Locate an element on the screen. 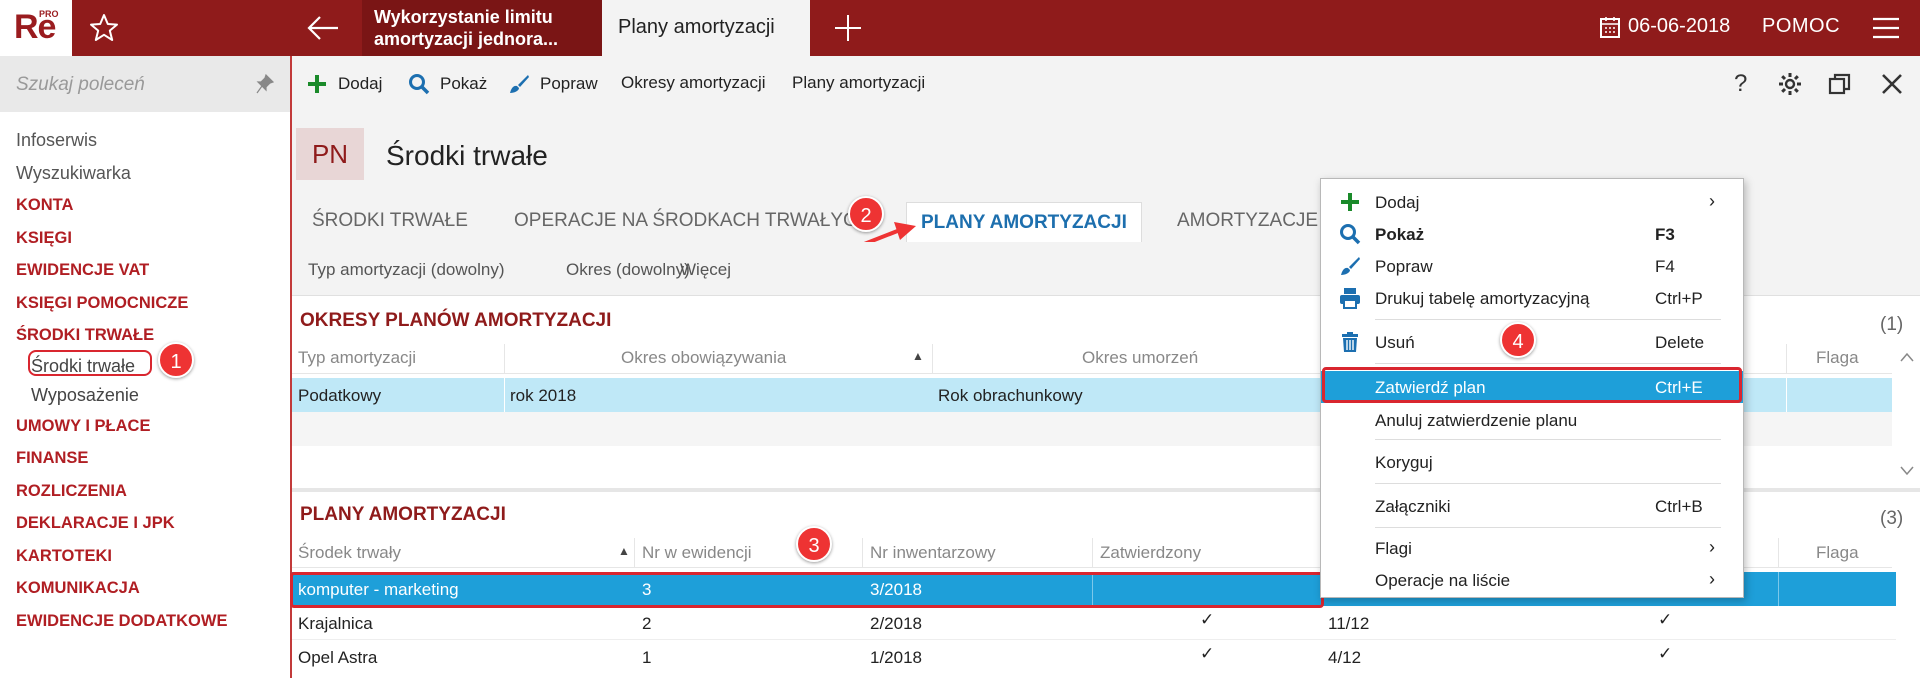 This screenshot has height=678, width=1920. menu-item-koryguj: Koryguj is located at coordinates (1532, 462).